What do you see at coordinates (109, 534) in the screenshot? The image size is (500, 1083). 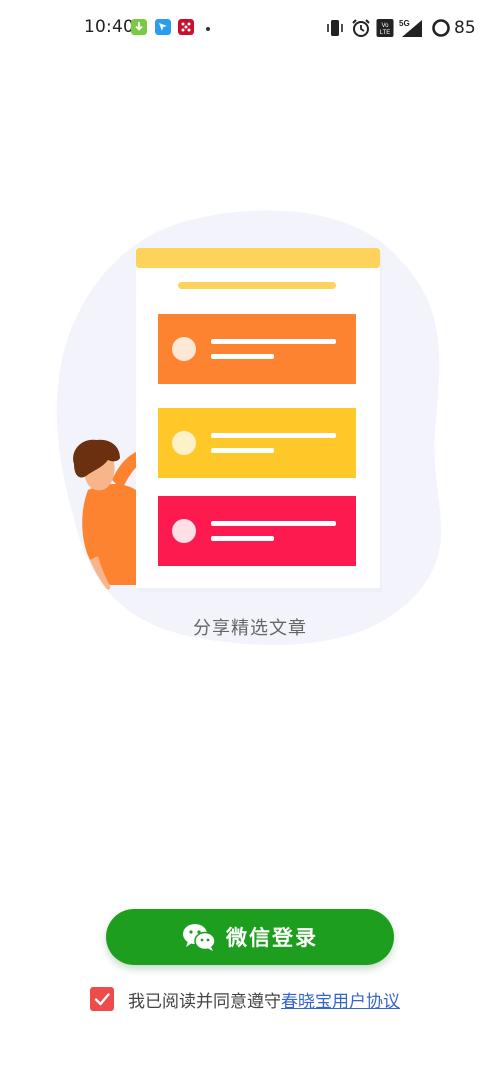 I see `person-body` at bounding box center [109, 534].